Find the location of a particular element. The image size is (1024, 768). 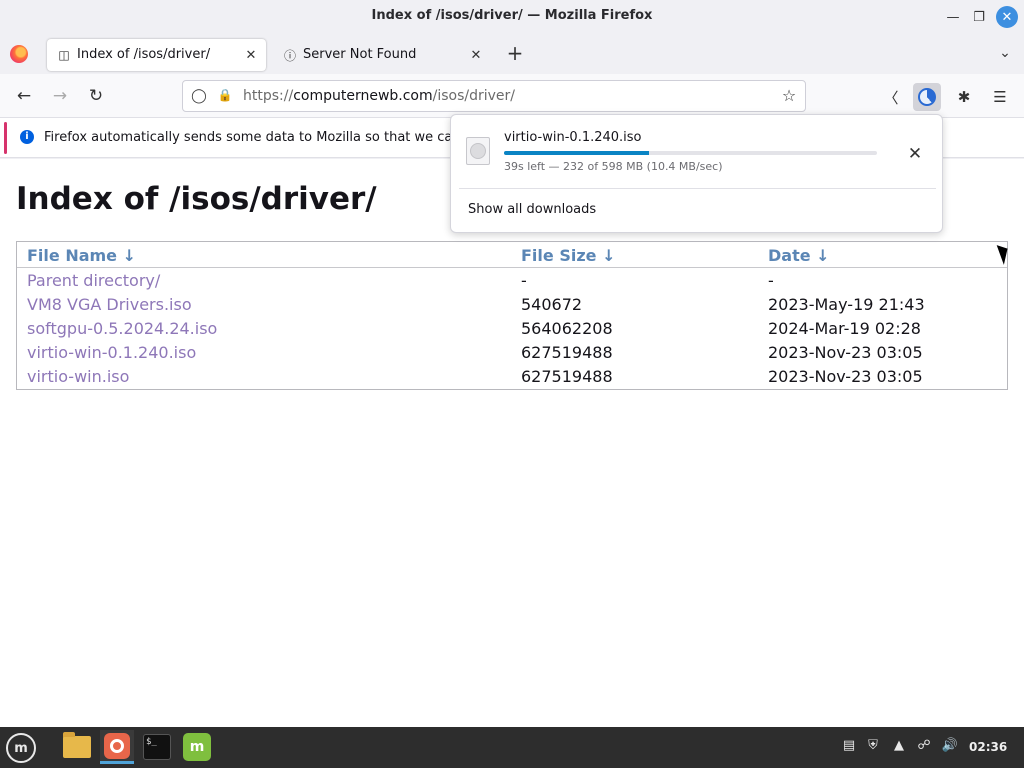

download-progress-bar is located at coordinates (690, 153).